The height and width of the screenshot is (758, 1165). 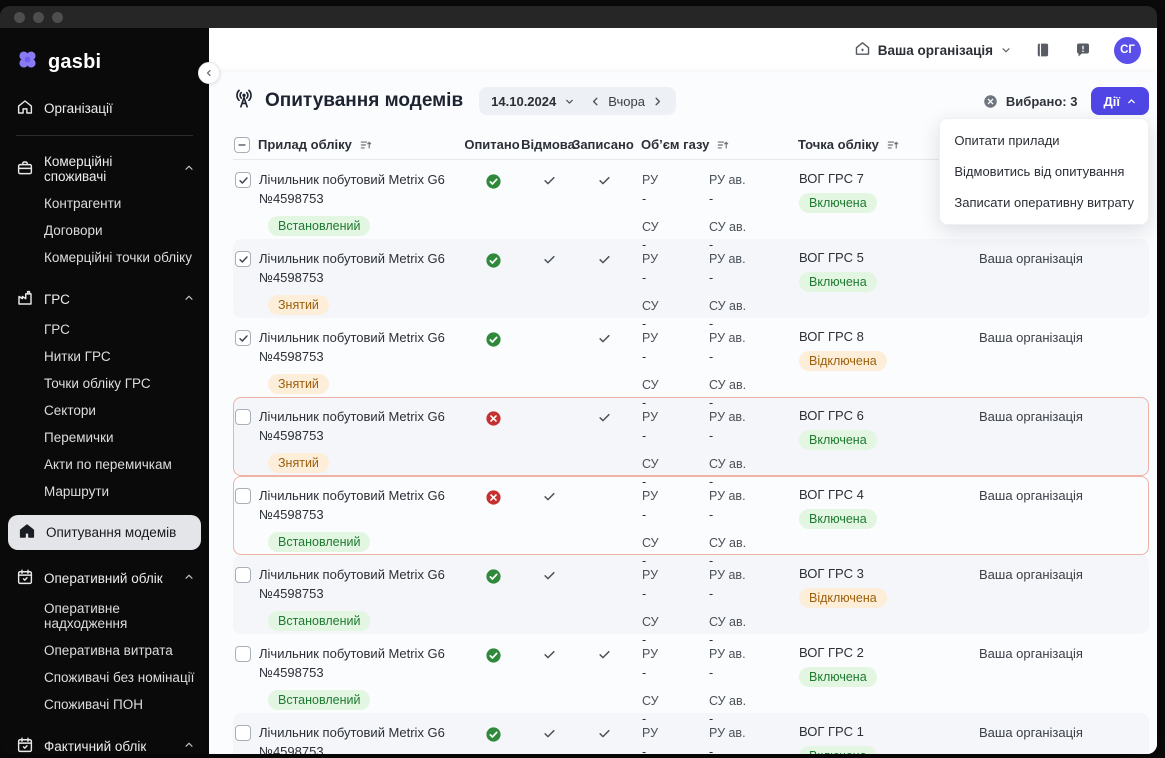 I want to click on brand-name: gasbi, so click(x=75, y=61).